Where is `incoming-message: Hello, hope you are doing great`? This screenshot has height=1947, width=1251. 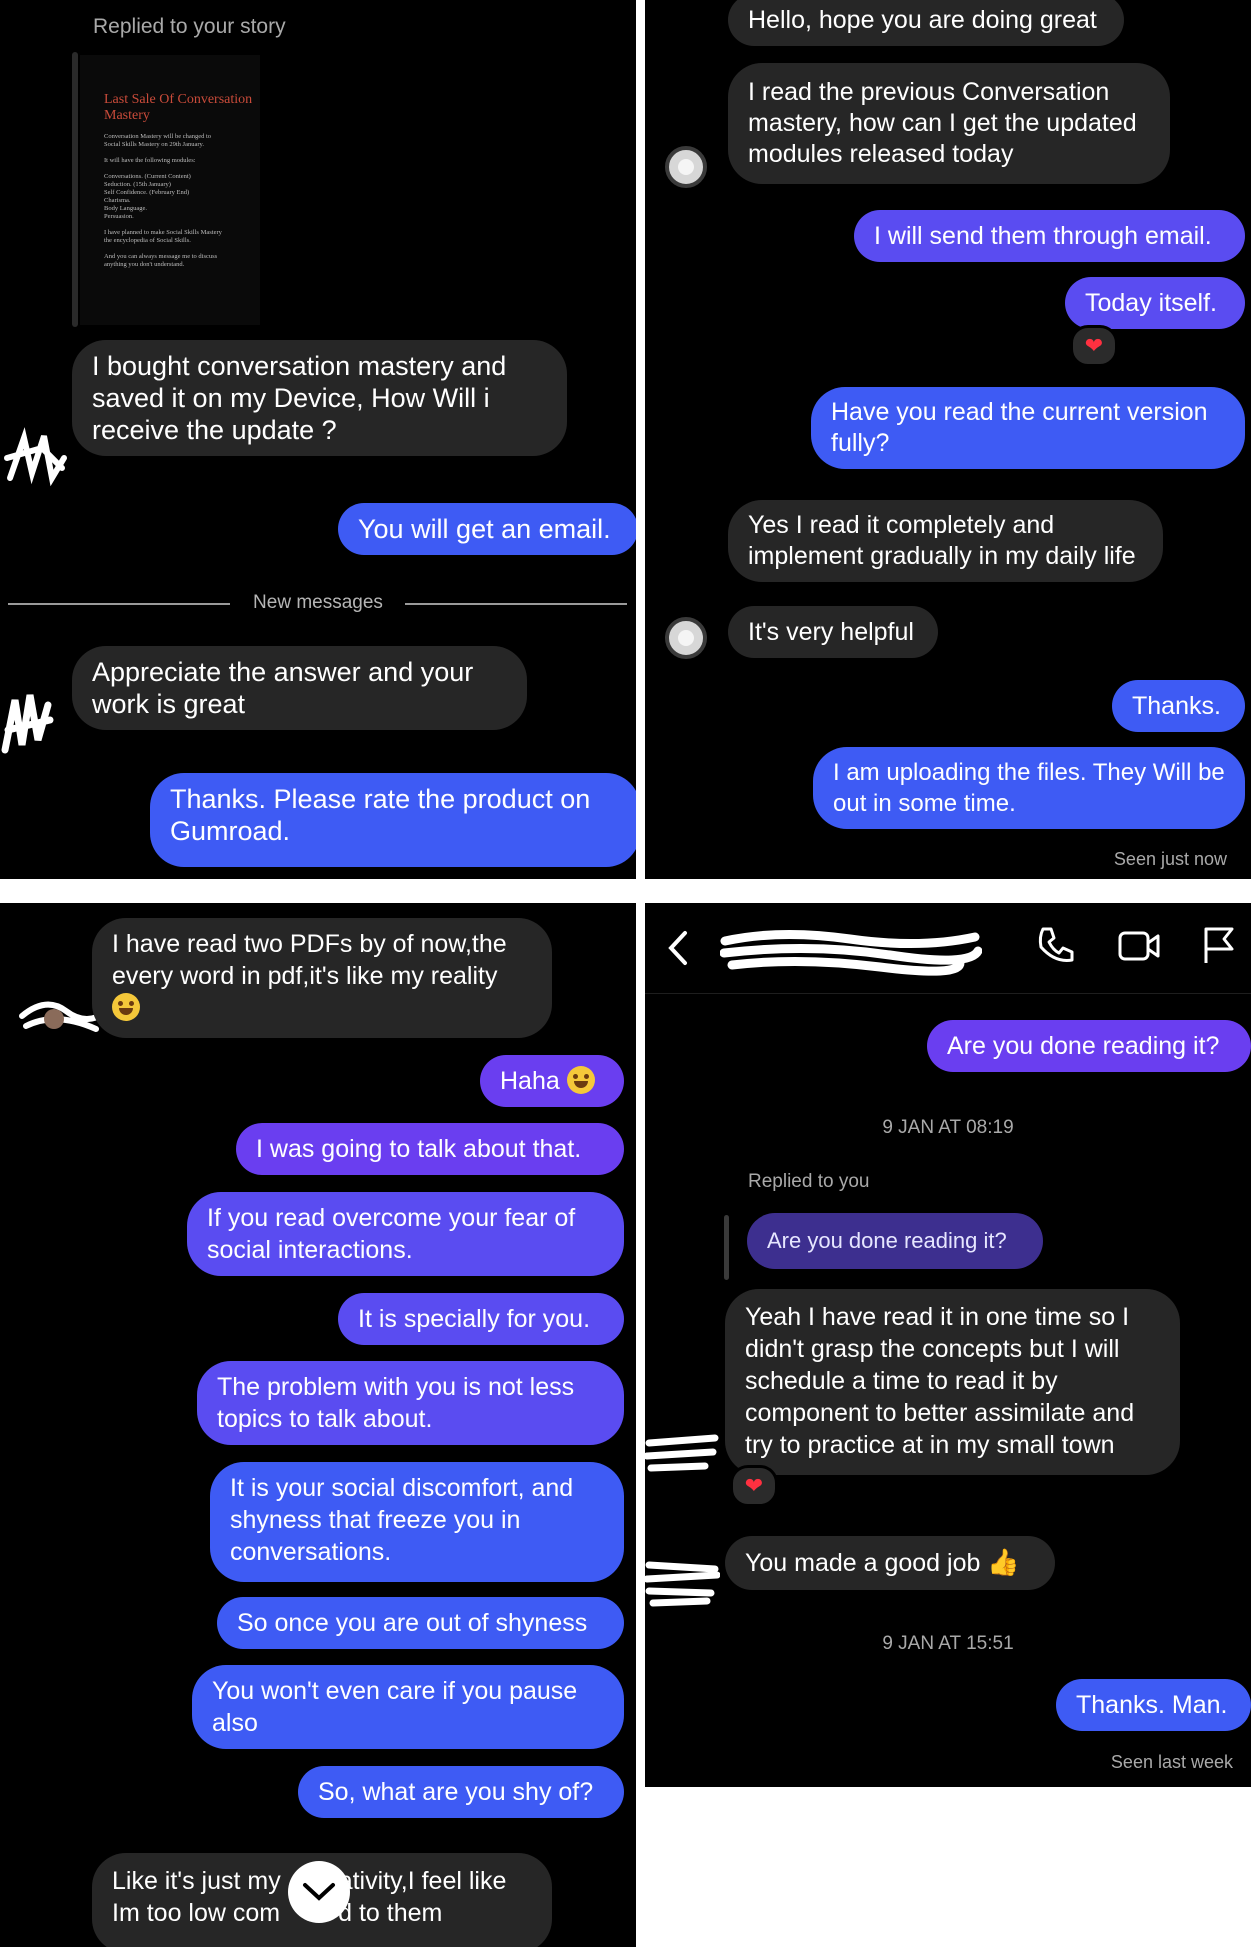 incoming-message: Hello, hope you are doing great is located at coordinates (926, 23).